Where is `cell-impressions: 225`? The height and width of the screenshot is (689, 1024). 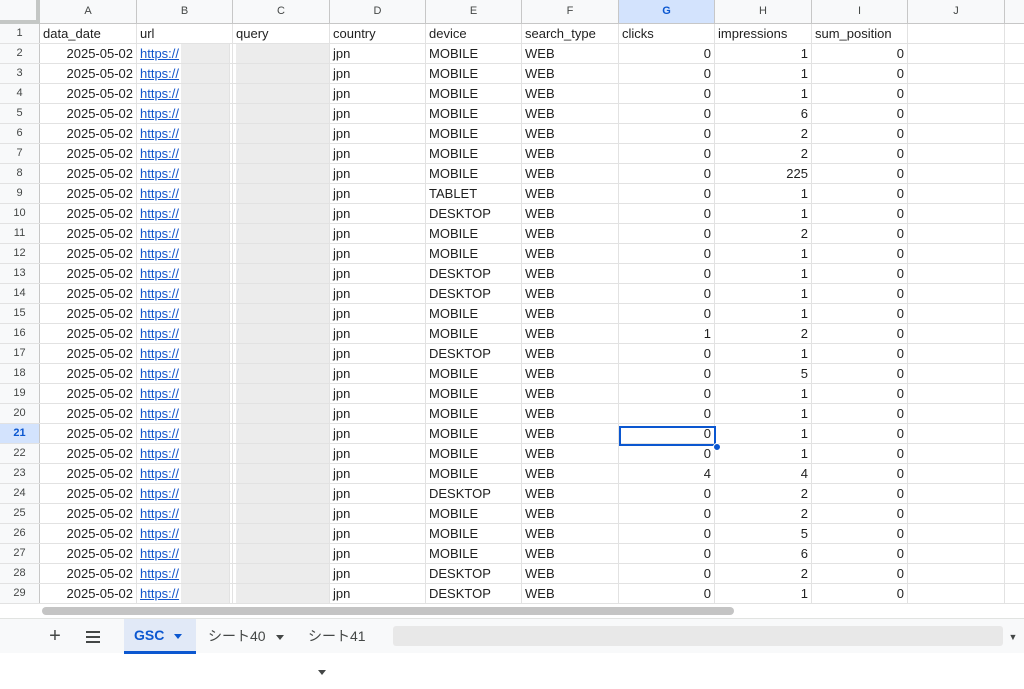 cell-impressions: 225 is located at coordinates (763, 173).